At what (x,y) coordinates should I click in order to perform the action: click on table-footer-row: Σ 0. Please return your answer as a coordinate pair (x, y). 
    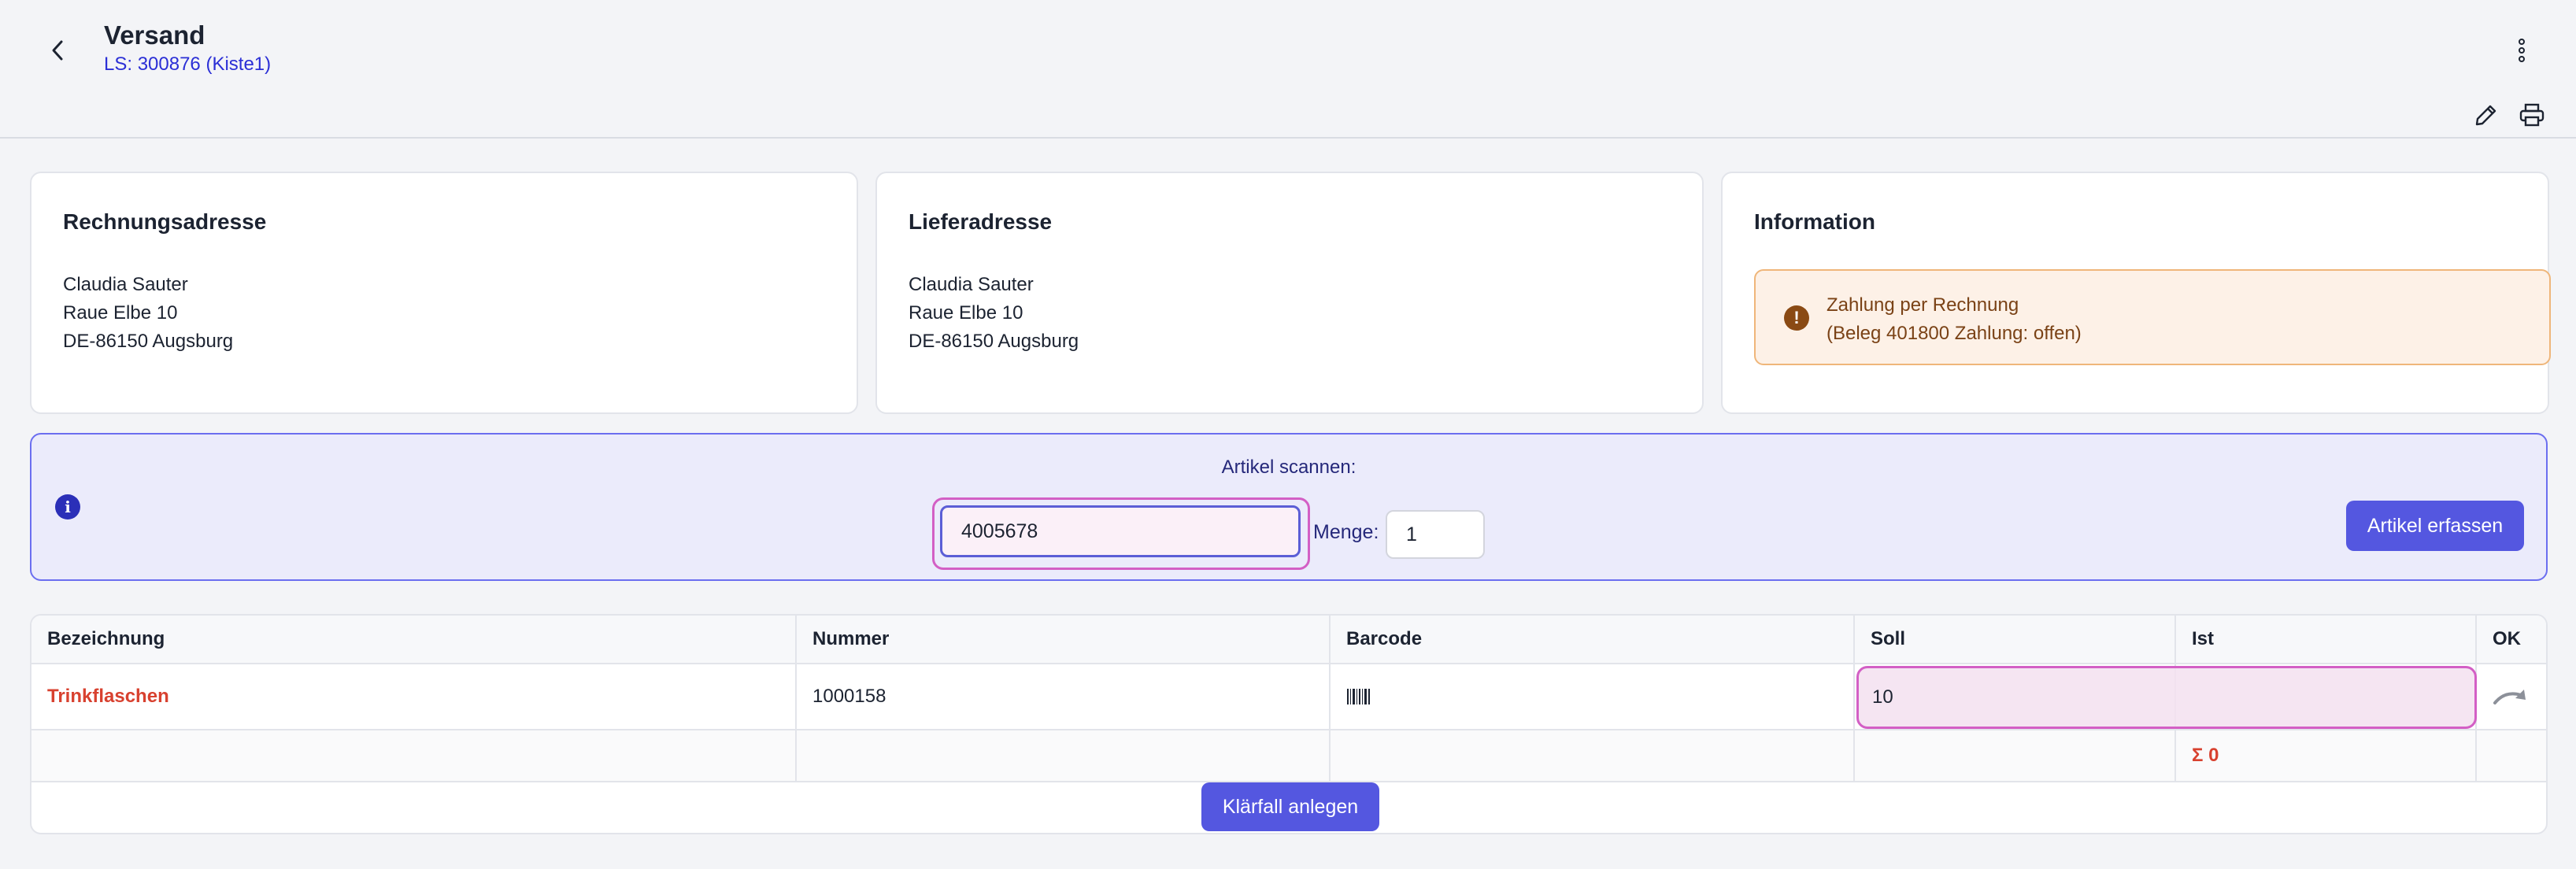
    Looking at the image, I should click on (1288, 756).